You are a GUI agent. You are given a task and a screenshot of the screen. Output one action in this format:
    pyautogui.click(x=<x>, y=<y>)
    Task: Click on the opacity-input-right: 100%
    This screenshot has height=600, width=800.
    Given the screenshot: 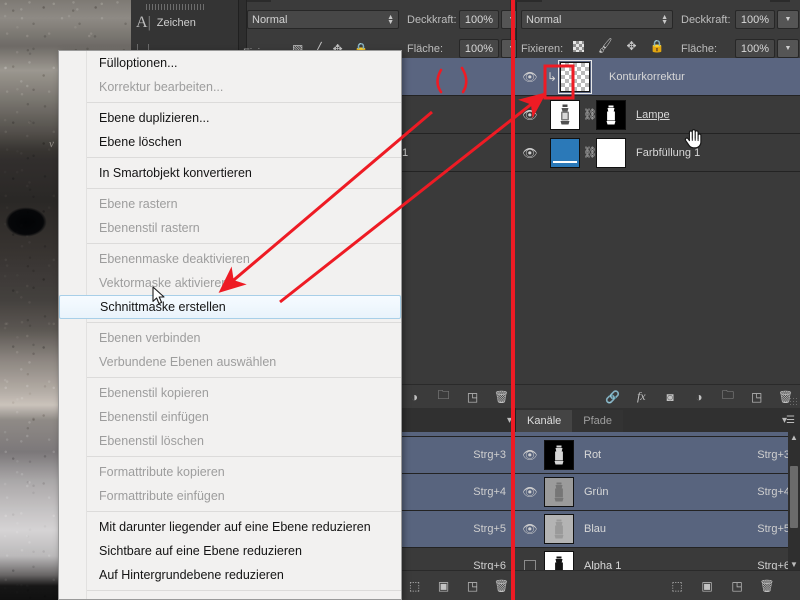 What is the action you would take?
    pyautogui.click(x=755, y=19)
    